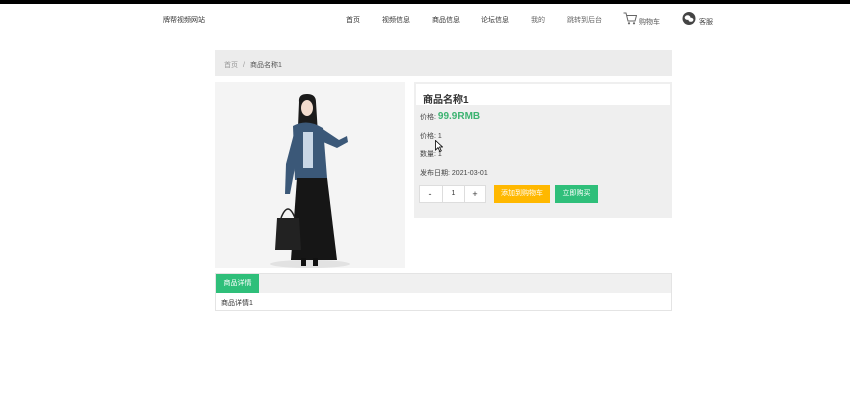 The height and width of the screenshot is (416, 850). What do you see at coordinates (237, 283) in the screenshot?
I see `tab-product-details: 商品详情` at bounding box center [237, 283].